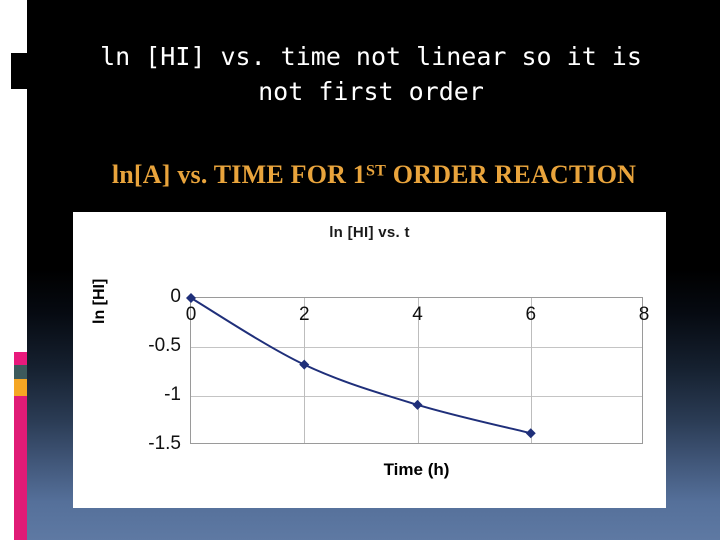 The image size is (720, 540). Describe the element at coordinates (238, 174) in the screenshot. I see `subheading-prefix: ln[A] vs. TIME FOR 1` at that location.